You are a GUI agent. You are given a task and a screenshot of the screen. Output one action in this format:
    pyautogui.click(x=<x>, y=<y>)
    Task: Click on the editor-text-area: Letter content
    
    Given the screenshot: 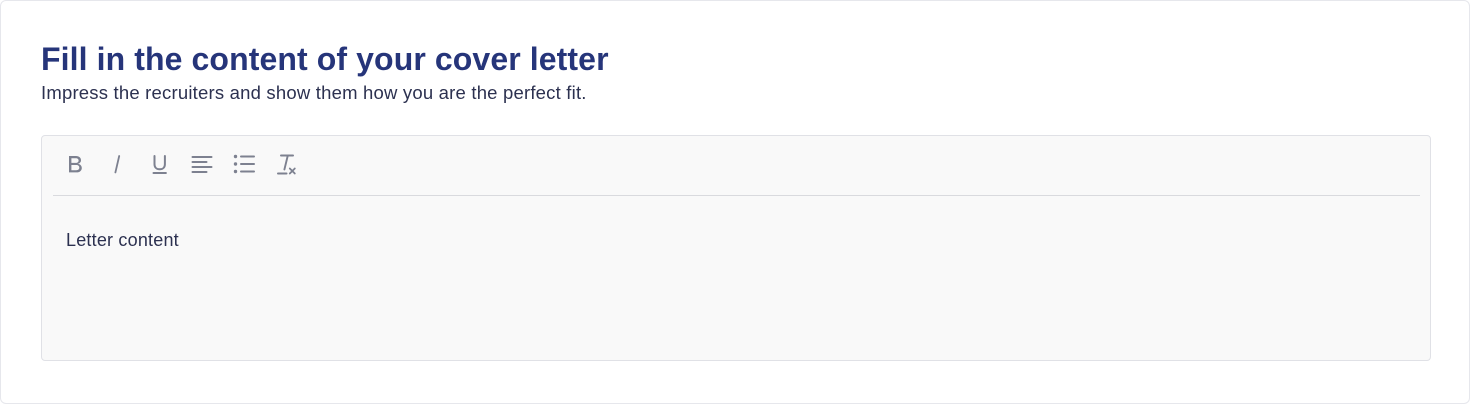 What is the action you would take?
    pyautogui.click(x=122, y=240)
    